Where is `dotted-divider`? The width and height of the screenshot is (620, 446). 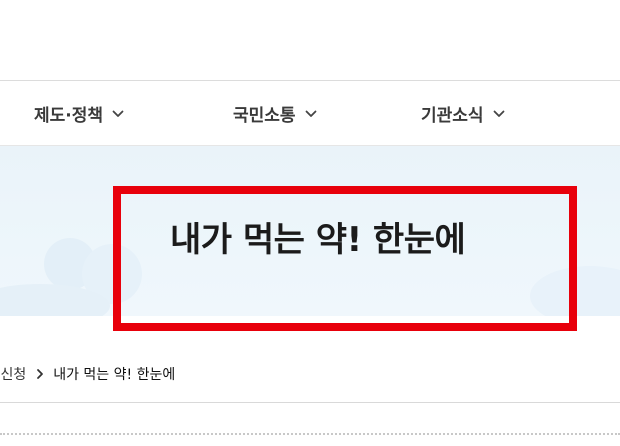
dotted-divider is located at coordinates (310, 434).